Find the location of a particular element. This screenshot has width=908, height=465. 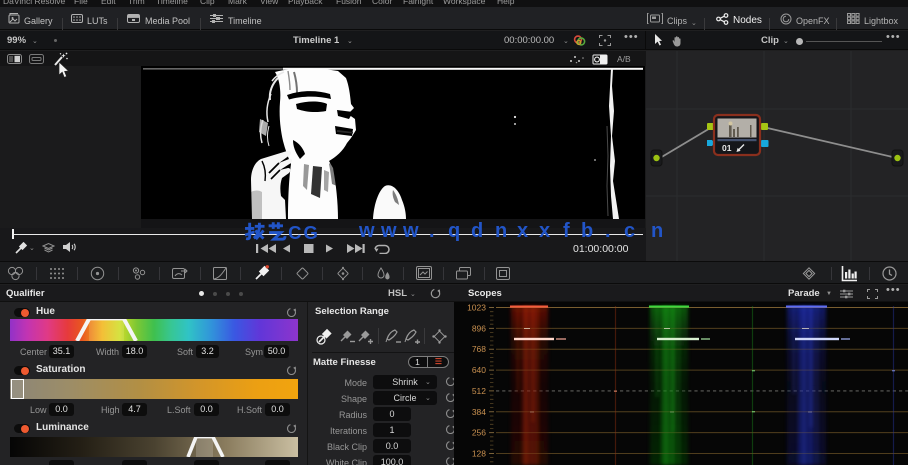

svg-text: 640 is located at coordinates (479, 370).